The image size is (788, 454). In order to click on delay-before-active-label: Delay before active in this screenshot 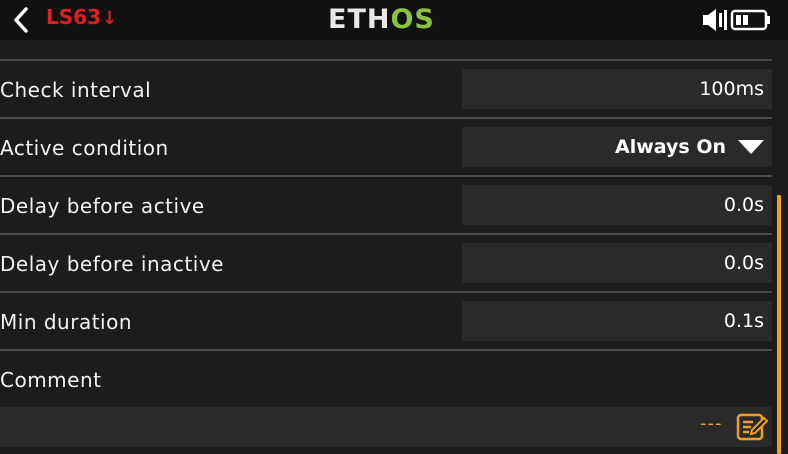, I will do `click(102, 206)`.